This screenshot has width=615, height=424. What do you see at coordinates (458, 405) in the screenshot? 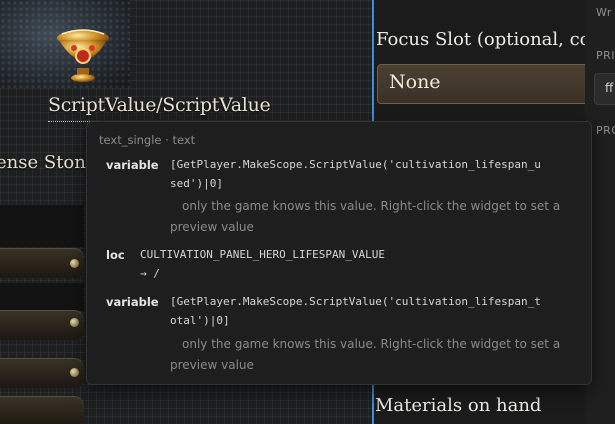
I see `materials-label: Materials on hand` at bounding box center [458, 405].